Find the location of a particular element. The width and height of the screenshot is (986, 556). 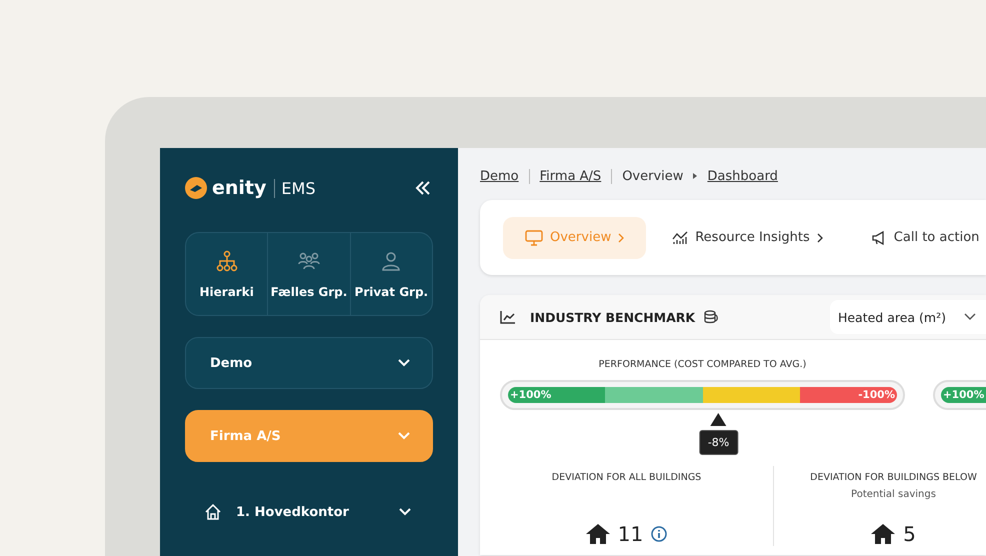

building-count: 11 is located at coordinates (631, 534).